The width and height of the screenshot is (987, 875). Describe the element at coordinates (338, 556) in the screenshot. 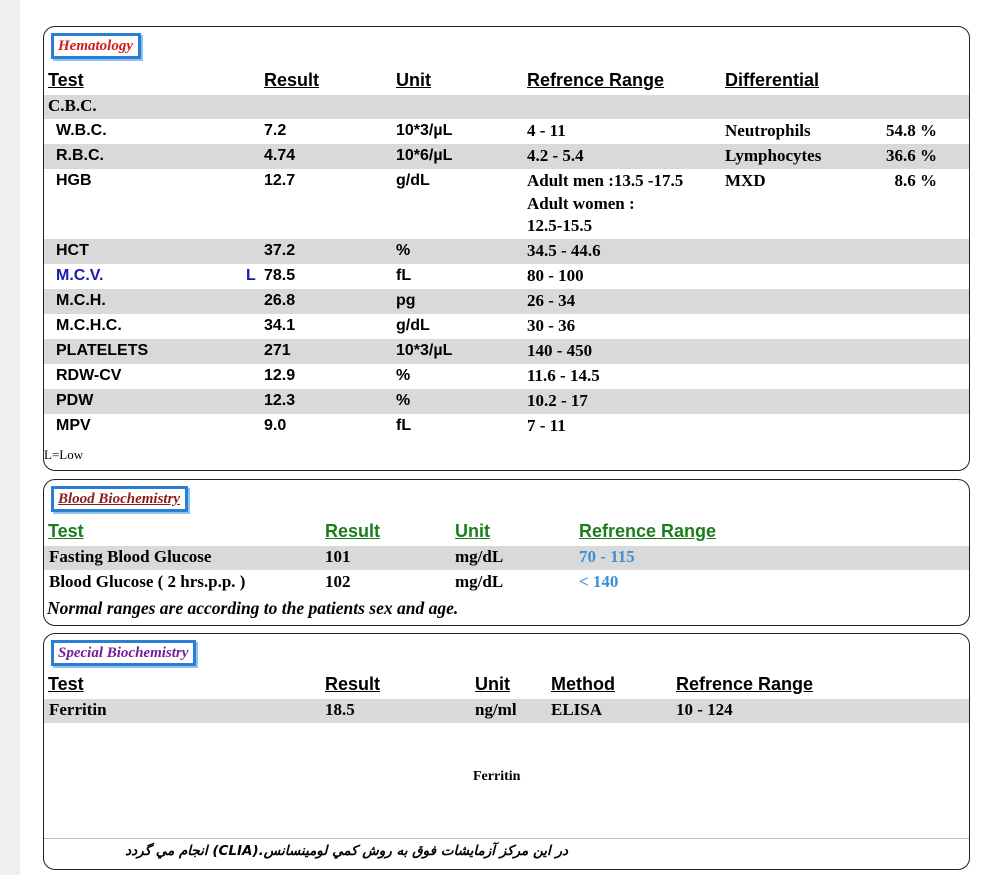

I see `bb-row-1-result: 101` at that location.